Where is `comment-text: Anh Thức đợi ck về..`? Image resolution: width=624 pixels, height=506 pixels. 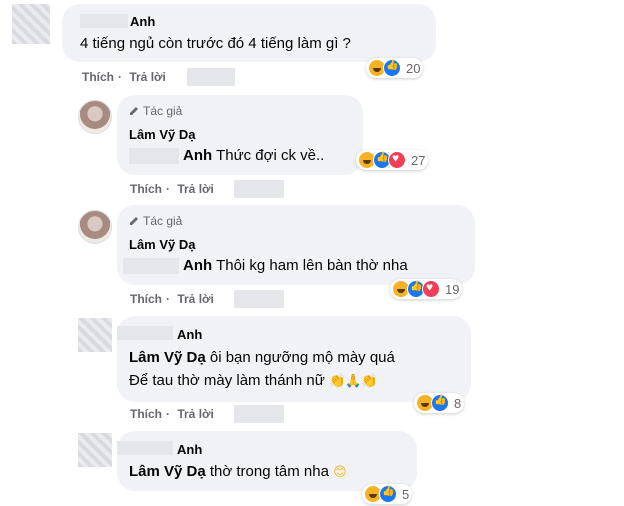 comment-text: Anh Thức đợi ck về.. is located at coordinates (254, 155).